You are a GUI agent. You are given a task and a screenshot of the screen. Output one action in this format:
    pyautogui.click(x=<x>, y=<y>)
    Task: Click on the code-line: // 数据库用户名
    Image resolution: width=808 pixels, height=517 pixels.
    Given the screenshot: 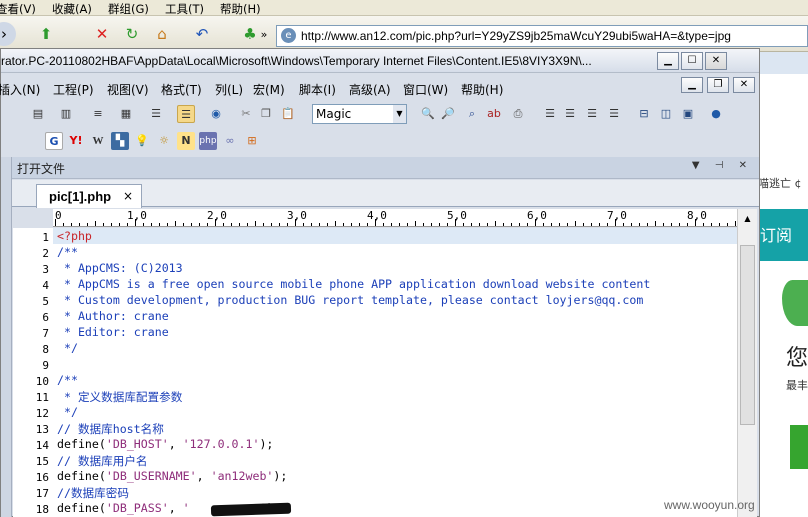 What is the action you would take?
    pyautogui.click(x=102, y=461)
    